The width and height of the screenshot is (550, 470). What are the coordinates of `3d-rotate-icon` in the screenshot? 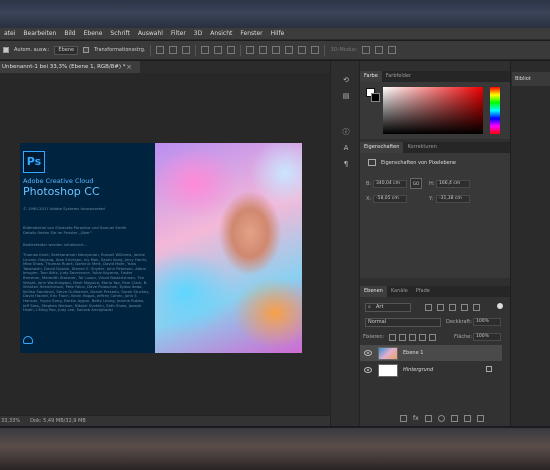 It's located at (366, 50).